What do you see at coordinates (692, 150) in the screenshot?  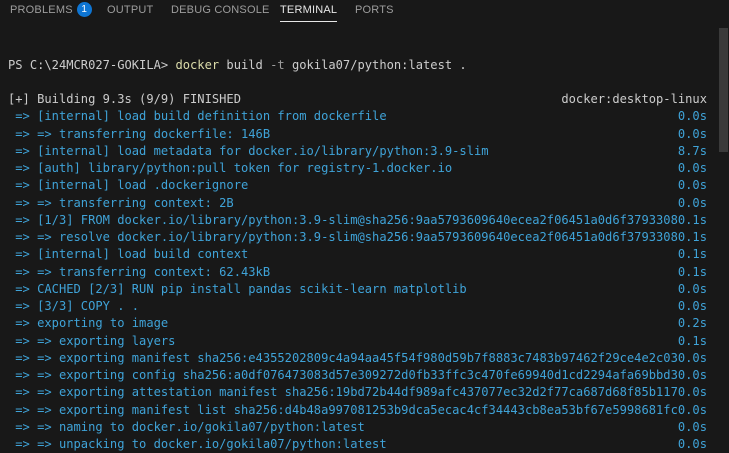 I see `terminal-line-duration: 8.7s` at bounding box center [692, 150].